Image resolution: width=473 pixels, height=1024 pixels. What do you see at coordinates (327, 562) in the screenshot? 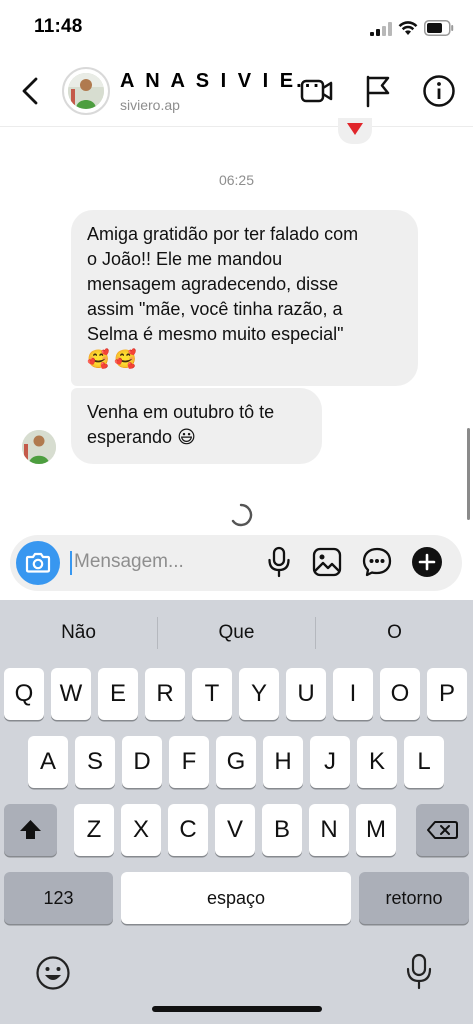
I see `gallery-icon` at bounding box center [327, 562].